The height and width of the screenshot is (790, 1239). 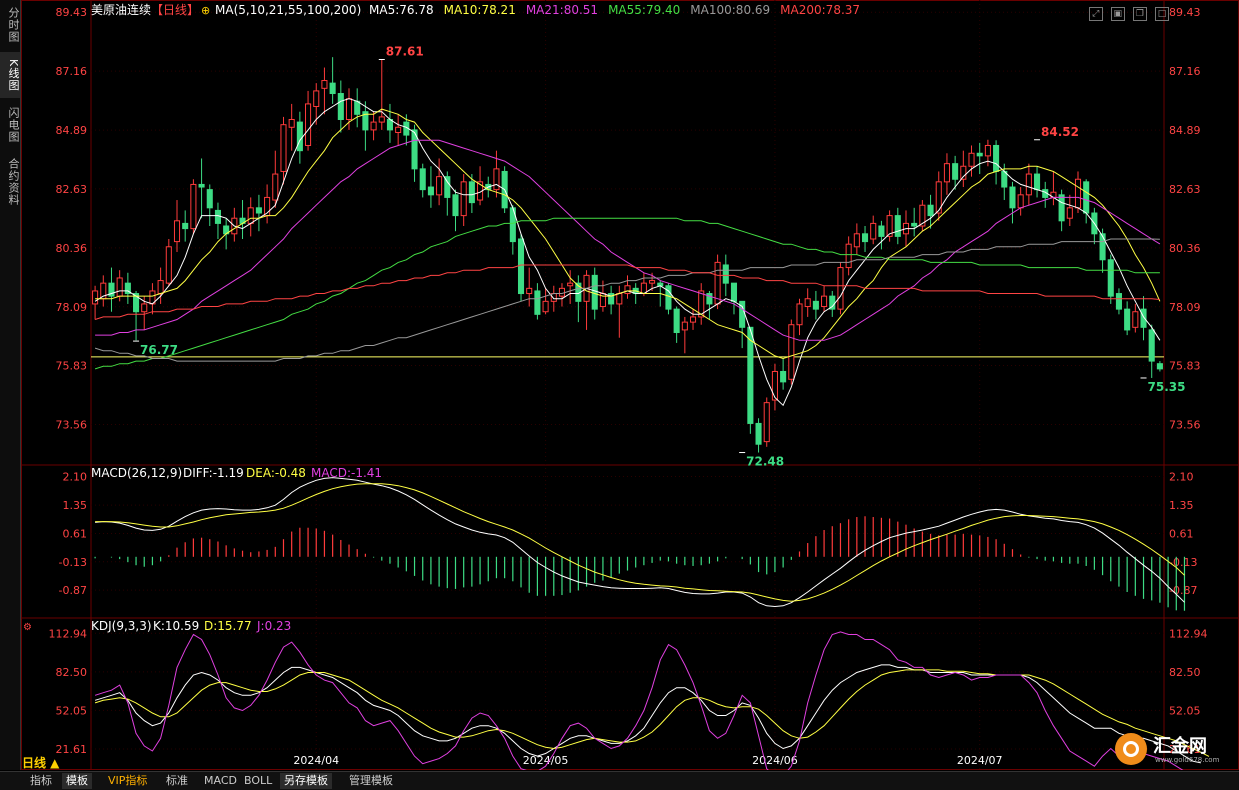 What do you see at coordinates (10, 75) in the screenshot?
I see `tab-kline-chart: K线图` at bounding box center [10, 75].